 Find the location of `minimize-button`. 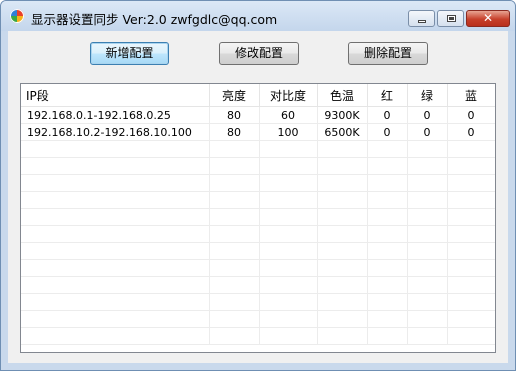

minimize-button is located at coordinates (421, 18).